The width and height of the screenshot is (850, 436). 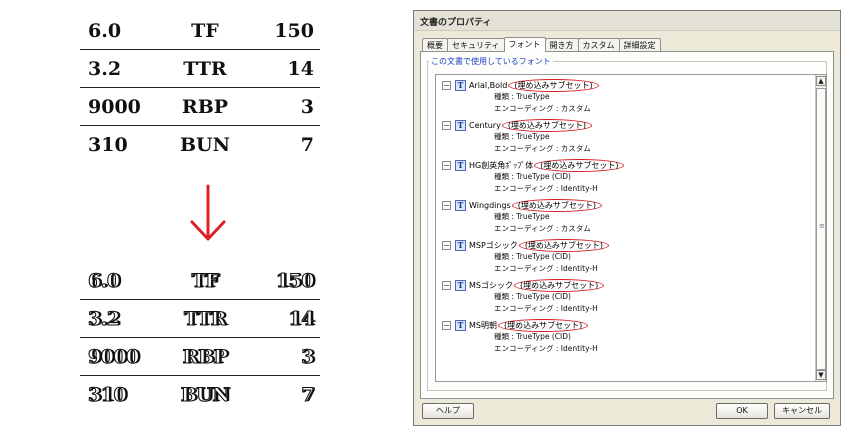 I want to click on scroll-thumb: ≡, so click(x=821, y=229).